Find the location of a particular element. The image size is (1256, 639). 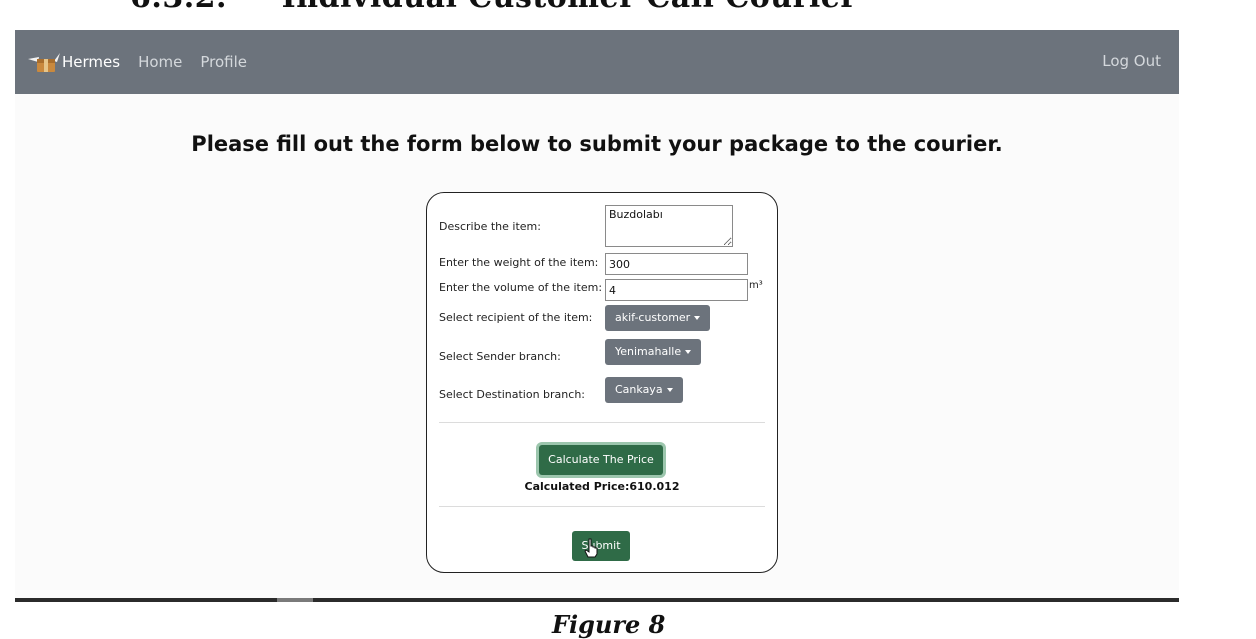

brand-label: Hermes is located at coordinates (91, 62).